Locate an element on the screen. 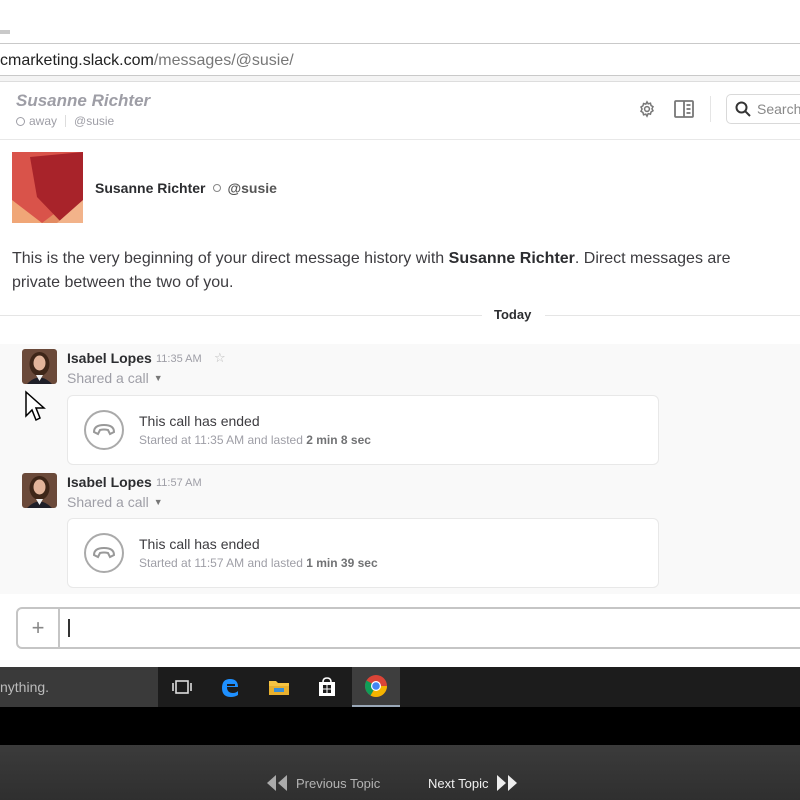 The height and width of the screenshot is (800, 800). header-divider is located at coordinates (710, 109).